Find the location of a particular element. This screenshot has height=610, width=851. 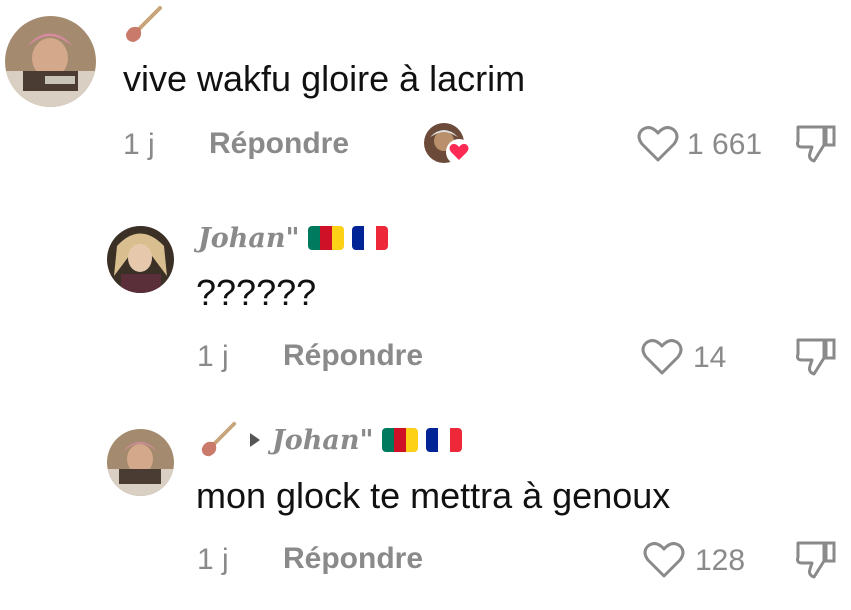

like-count: 1 661 is located at coordinates (725, 144).